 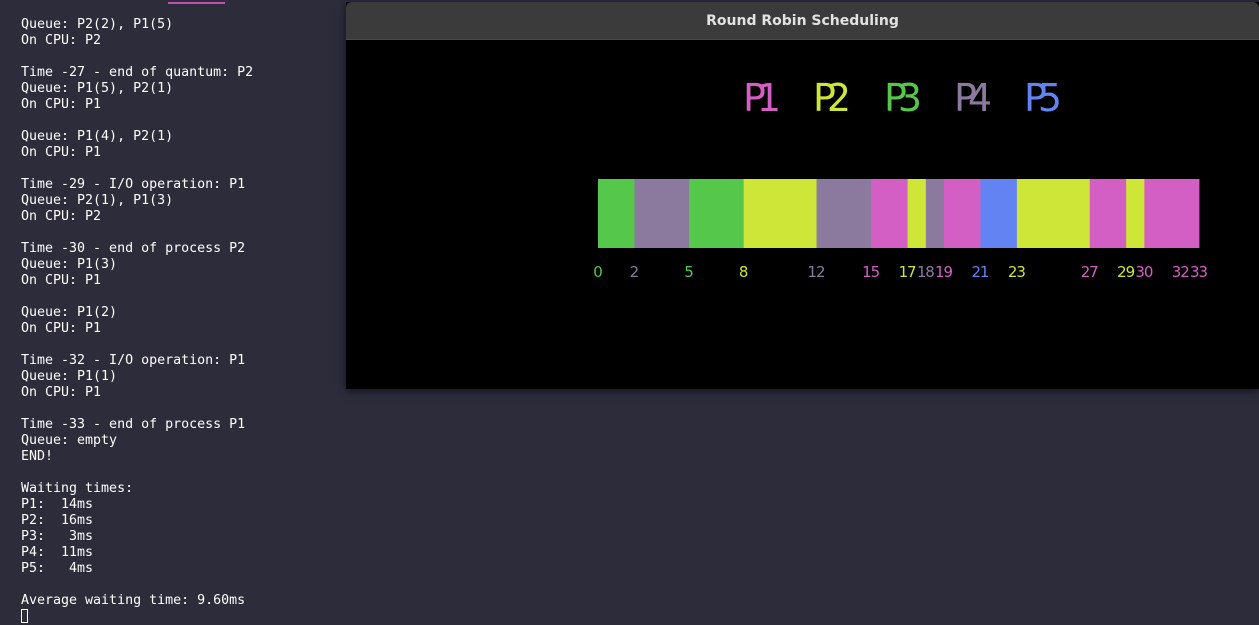 What do you see at coordinates (77, 488) in the screenshot?
I see `terminal-line: Waiting times:` at bounding box center [77, 488].